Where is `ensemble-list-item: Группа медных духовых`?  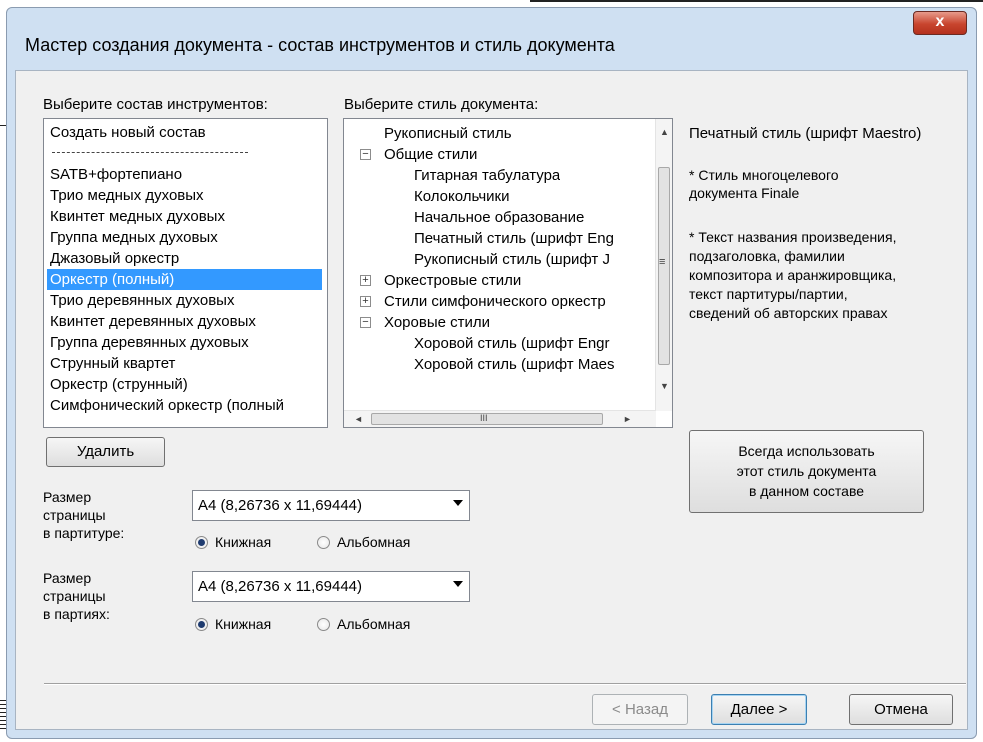 ensemble-list-item: Группа медных духовых is located at coordinates (132, 237).